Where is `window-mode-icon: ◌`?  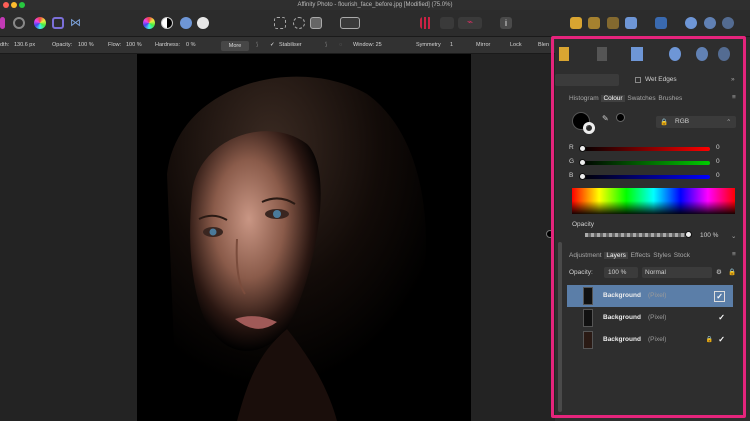 window-mode-icon: ◌ is located at coordinates (340, 45).